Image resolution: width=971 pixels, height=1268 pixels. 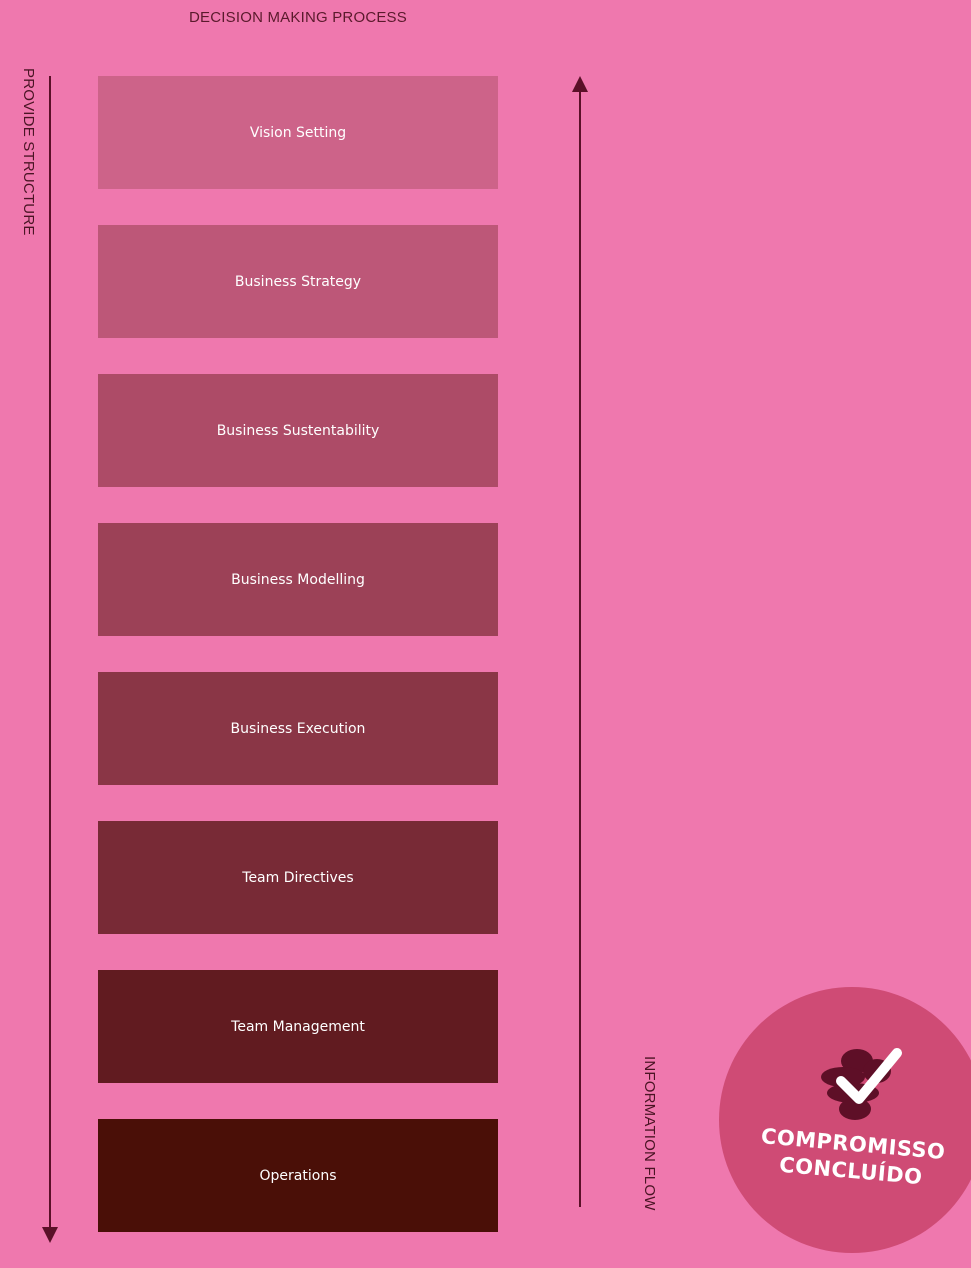 I want to click on information-flow-arrow, so click(x=580, y=641).